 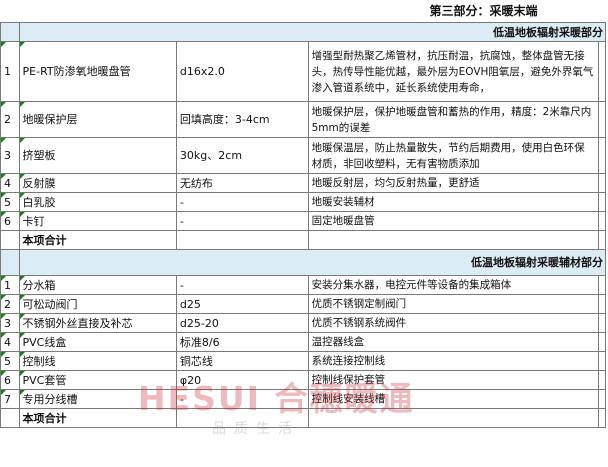 I want to click on item-name: 专用分线槽, so click(x=97, y=399).